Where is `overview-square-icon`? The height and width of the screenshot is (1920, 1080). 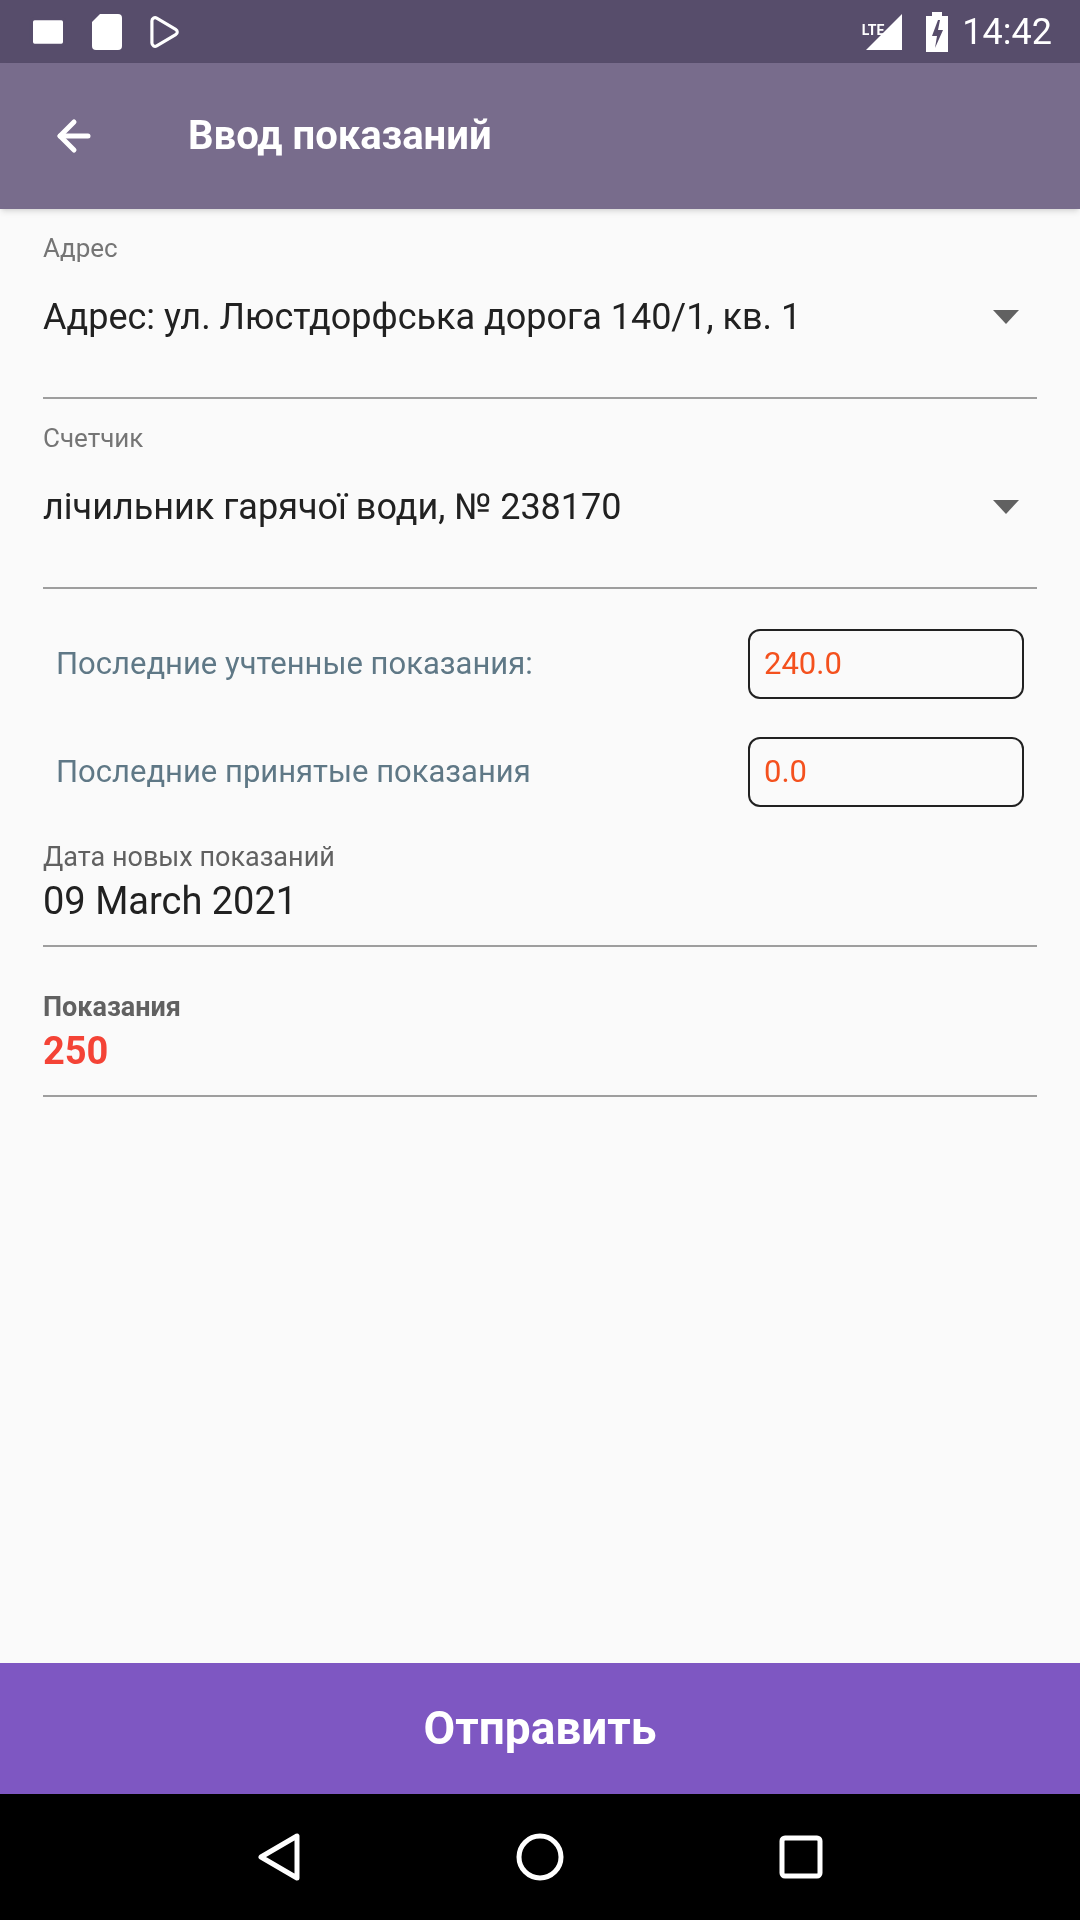 overview-square-icon is located at coordinates (801, 1857).